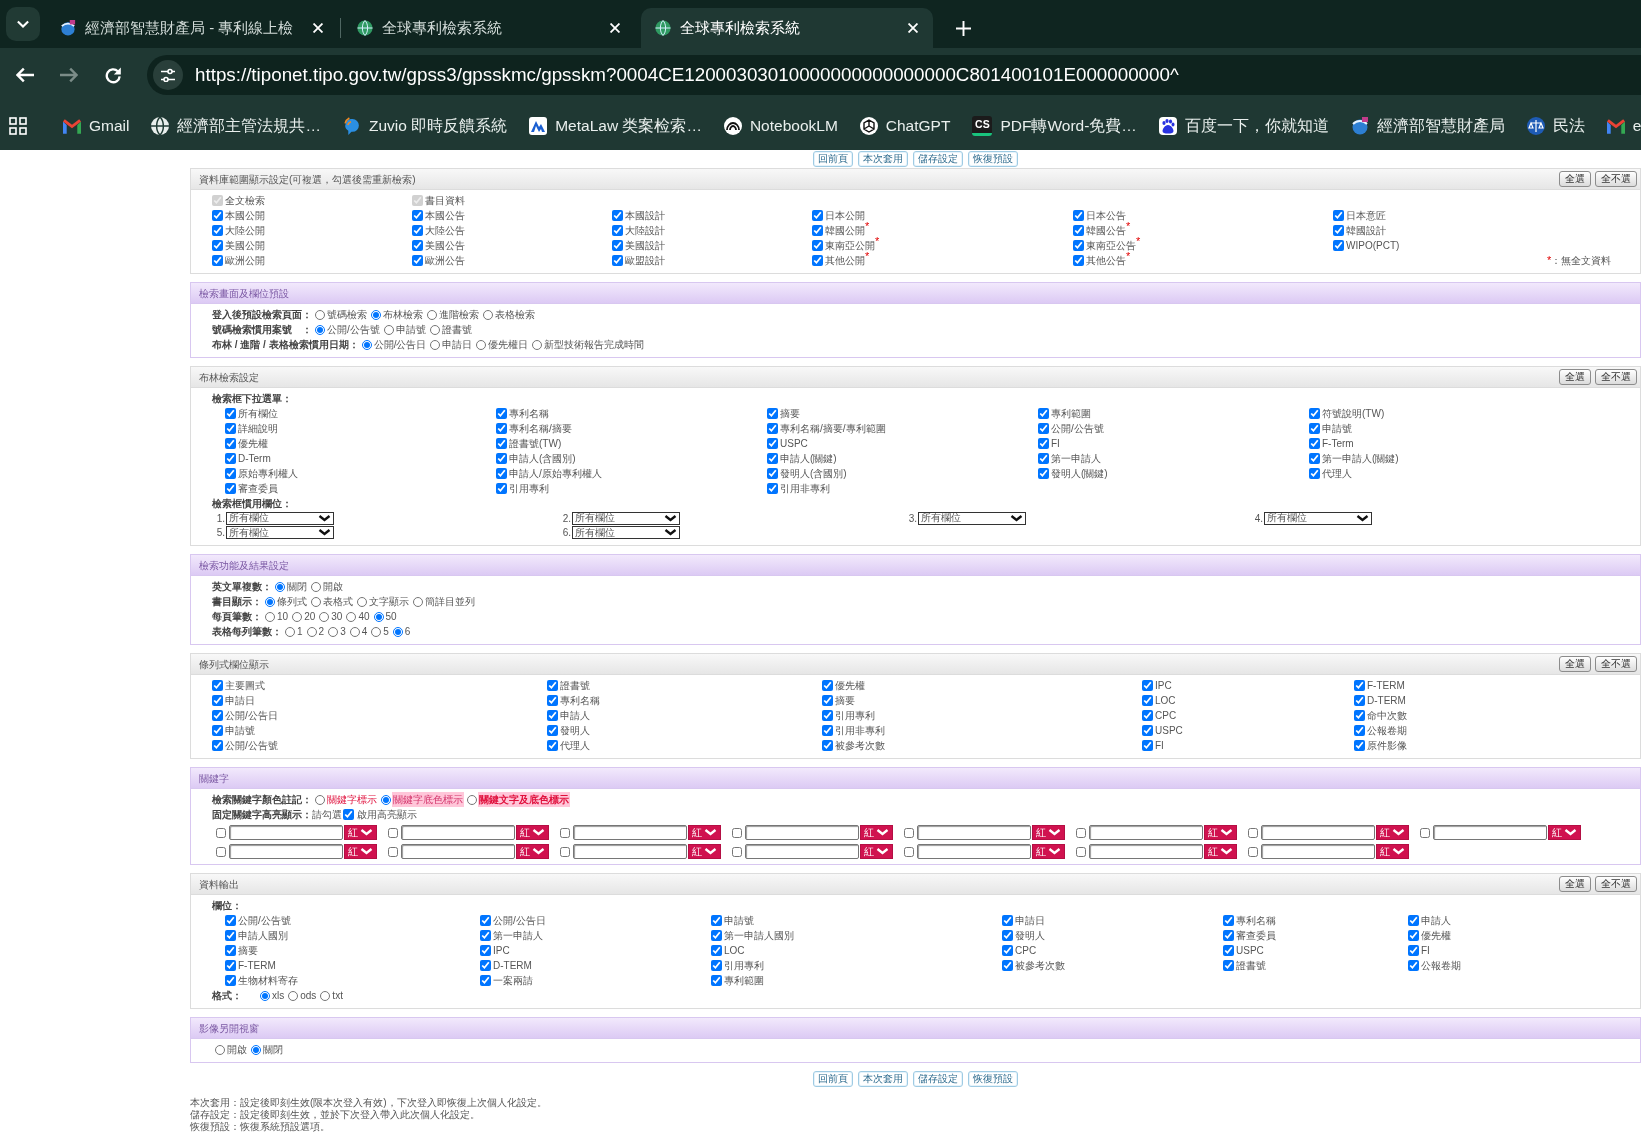  Describe the element at coordinates (96, 126) in the screenshot. I see `bookmark-link: Gmail` at that location.